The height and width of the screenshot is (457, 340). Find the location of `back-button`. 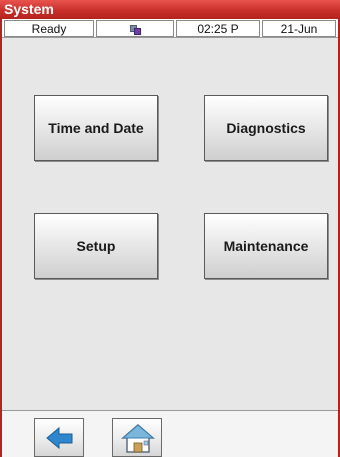

back-button is located at coordinates (59, 437).